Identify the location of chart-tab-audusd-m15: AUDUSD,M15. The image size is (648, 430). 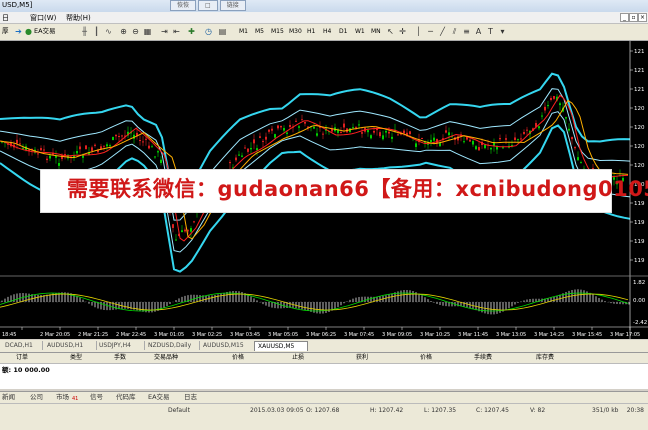
(227, 345).